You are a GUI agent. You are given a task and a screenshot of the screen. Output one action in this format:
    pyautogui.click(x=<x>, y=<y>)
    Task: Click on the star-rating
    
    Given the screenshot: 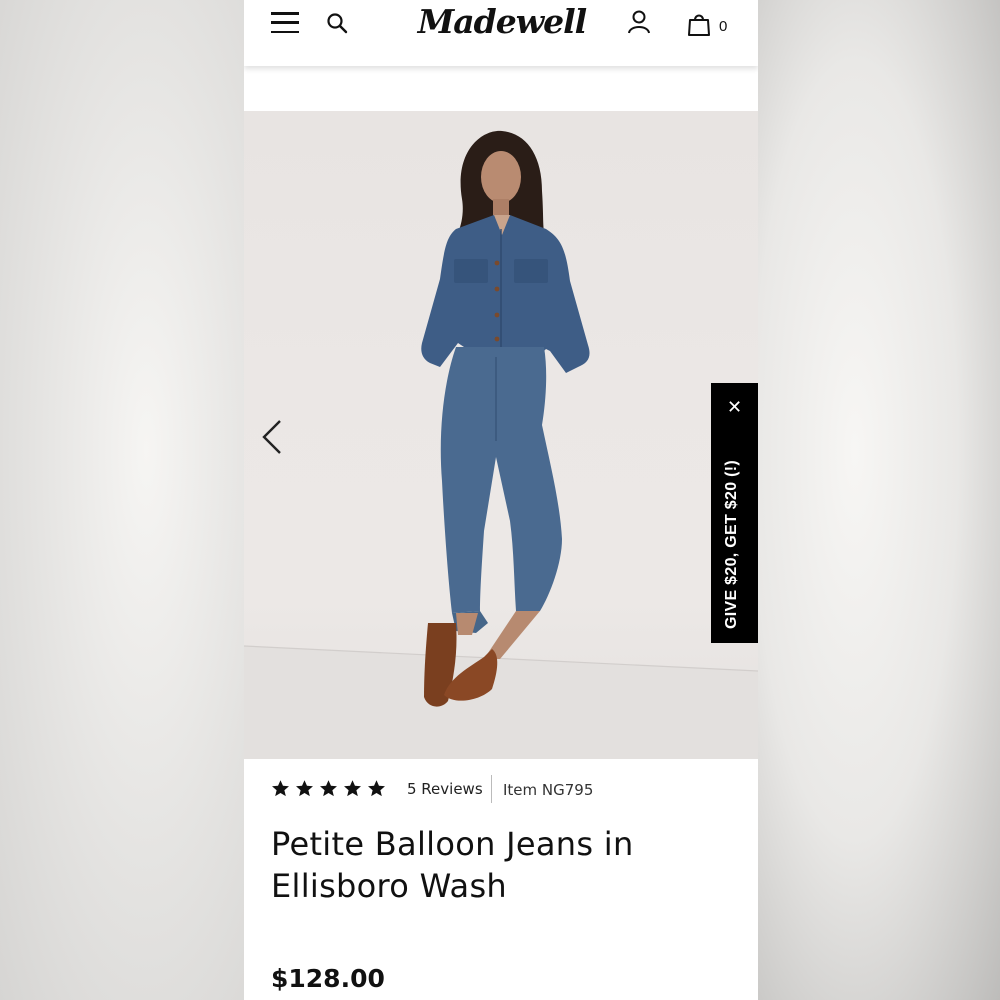 What is the action you would take?
    pyautogui.click(x=328, y=788)
    